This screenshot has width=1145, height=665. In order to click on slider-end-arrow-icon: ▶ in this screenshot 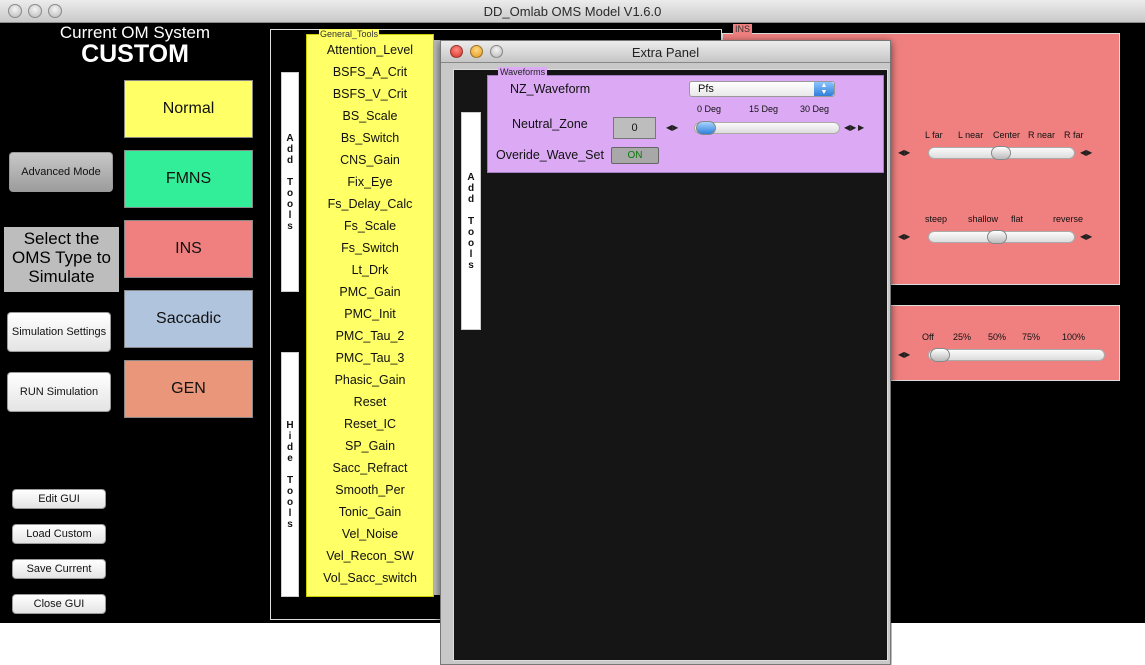, I will do `click(861, 127)`.